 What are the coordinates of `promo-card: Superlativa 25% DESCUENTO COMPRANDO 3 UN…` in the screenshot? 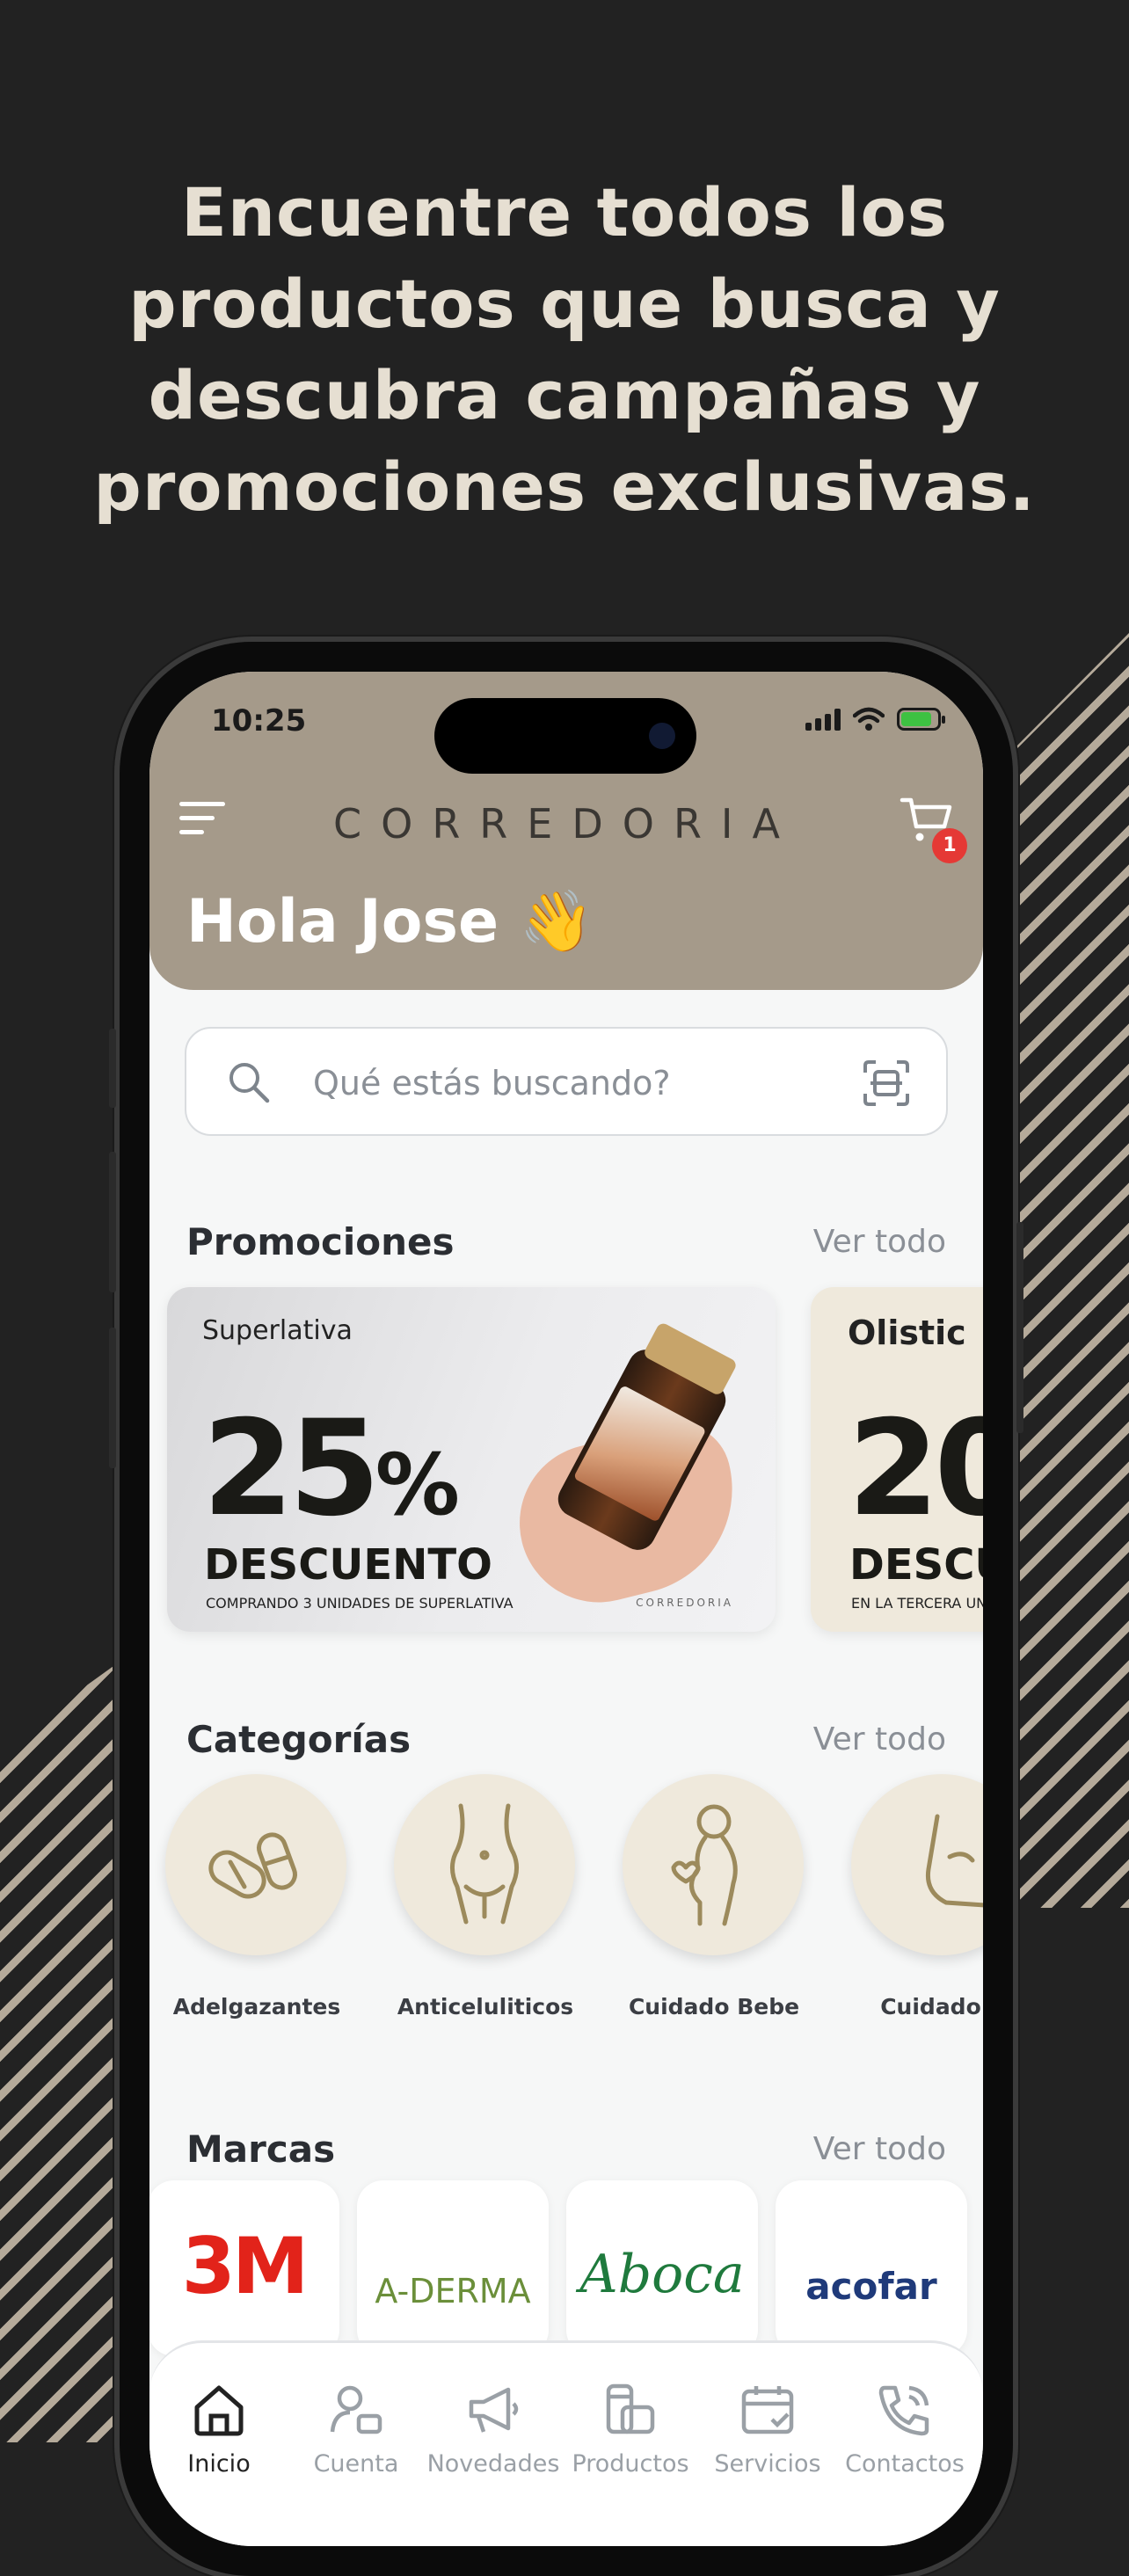 It's located at (472, 1459).